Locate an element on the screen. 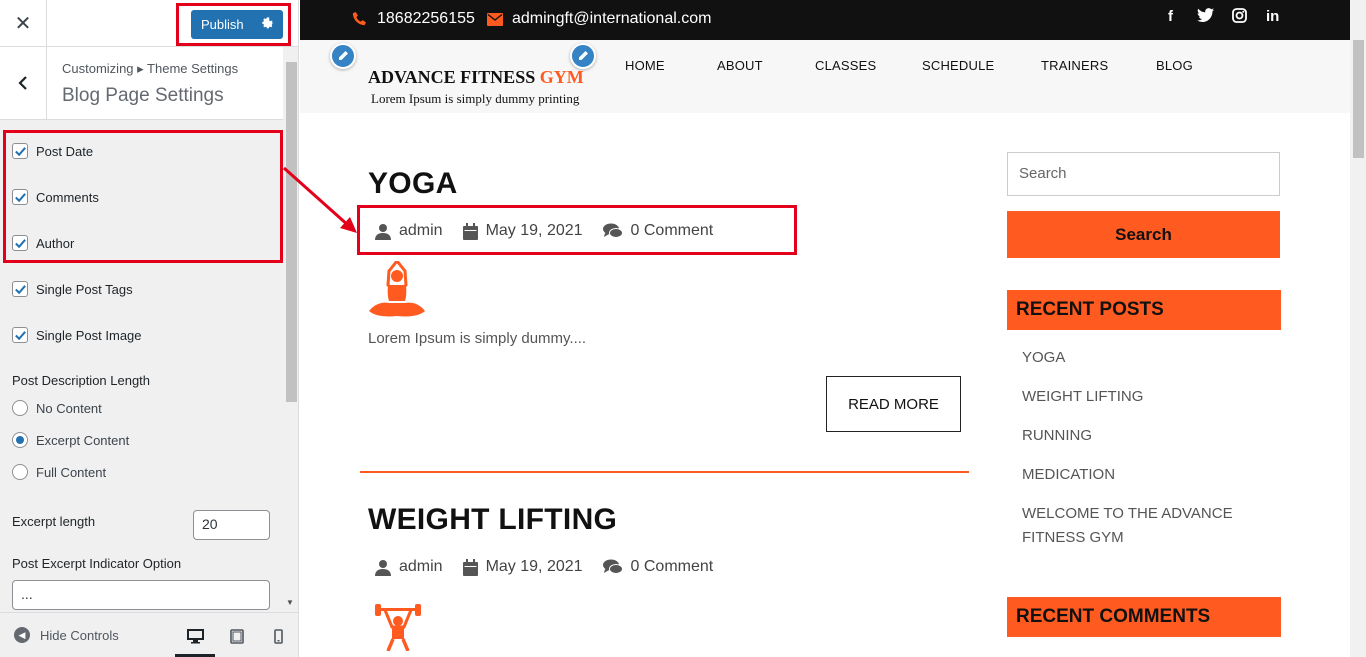  recent-post-link: RUNNING is located at coordinates (1142, 436).